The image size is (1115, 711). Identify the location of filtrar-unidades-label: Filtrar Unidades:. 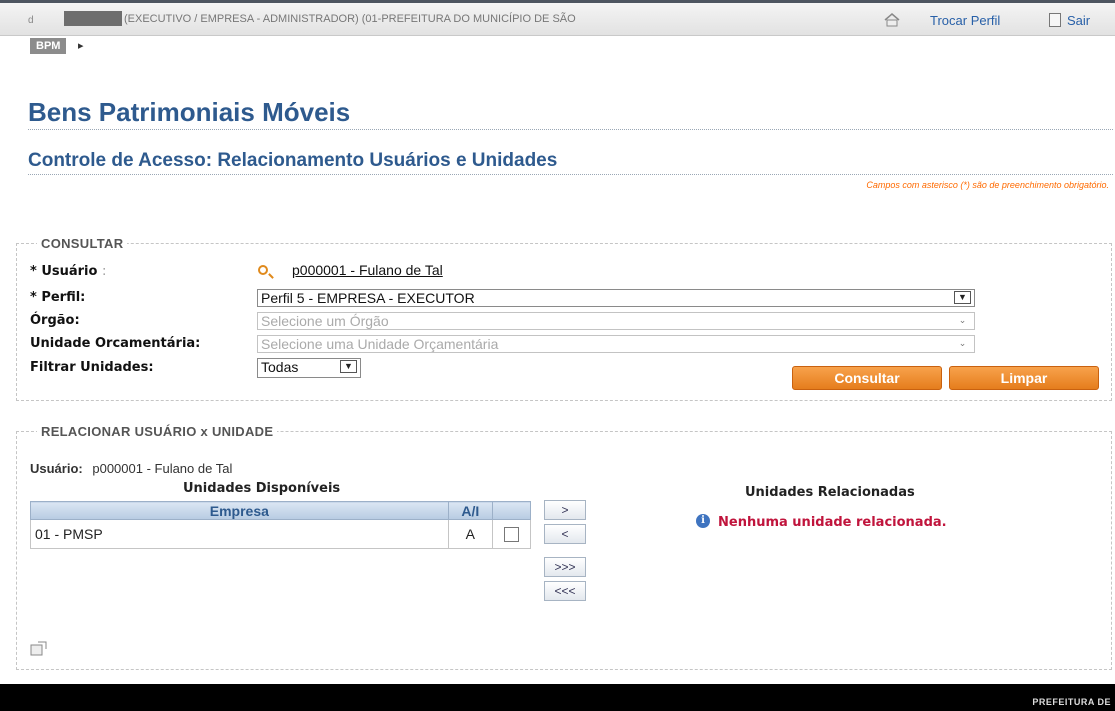
(92, 367).